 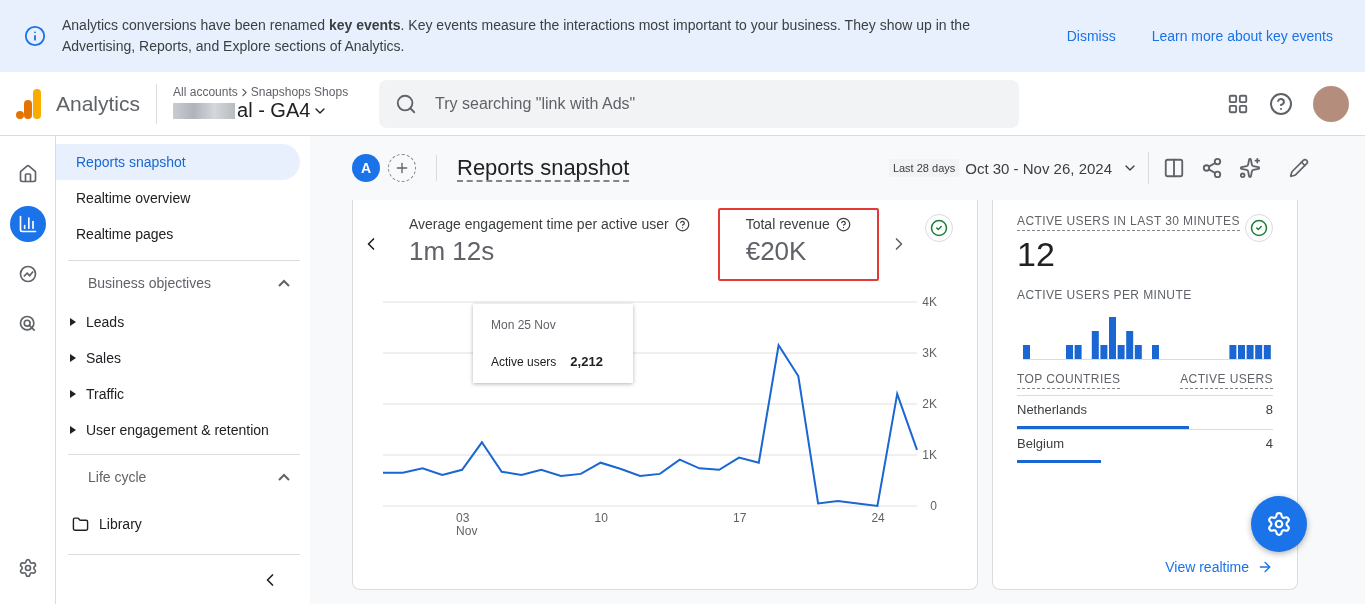 What do you see at coordinates (586, 361) in the screenshot?
I see `tooltip-value: 2,212` at bounding box center [586, 361].